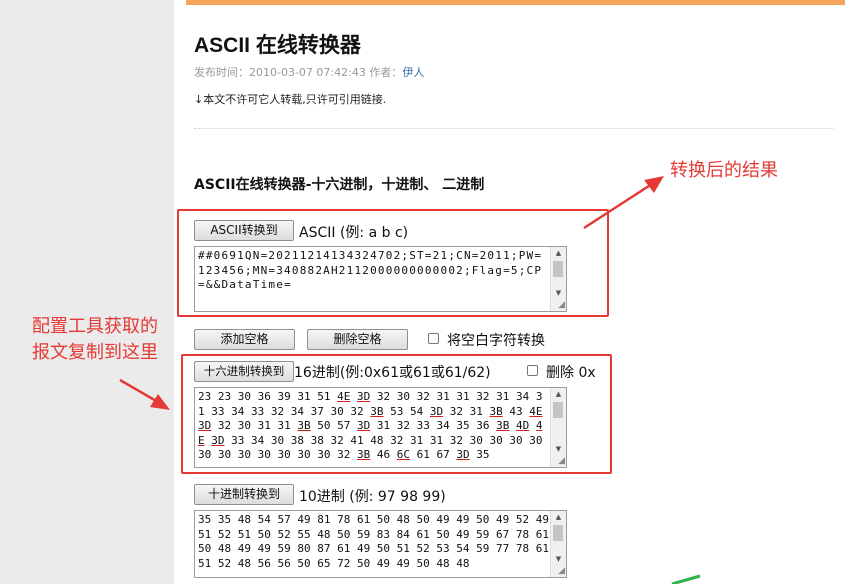 The image size is (857, 584). Describe the element at coordinates (623, 203) in the screenshot. I see `arrow-to-result` at that location.